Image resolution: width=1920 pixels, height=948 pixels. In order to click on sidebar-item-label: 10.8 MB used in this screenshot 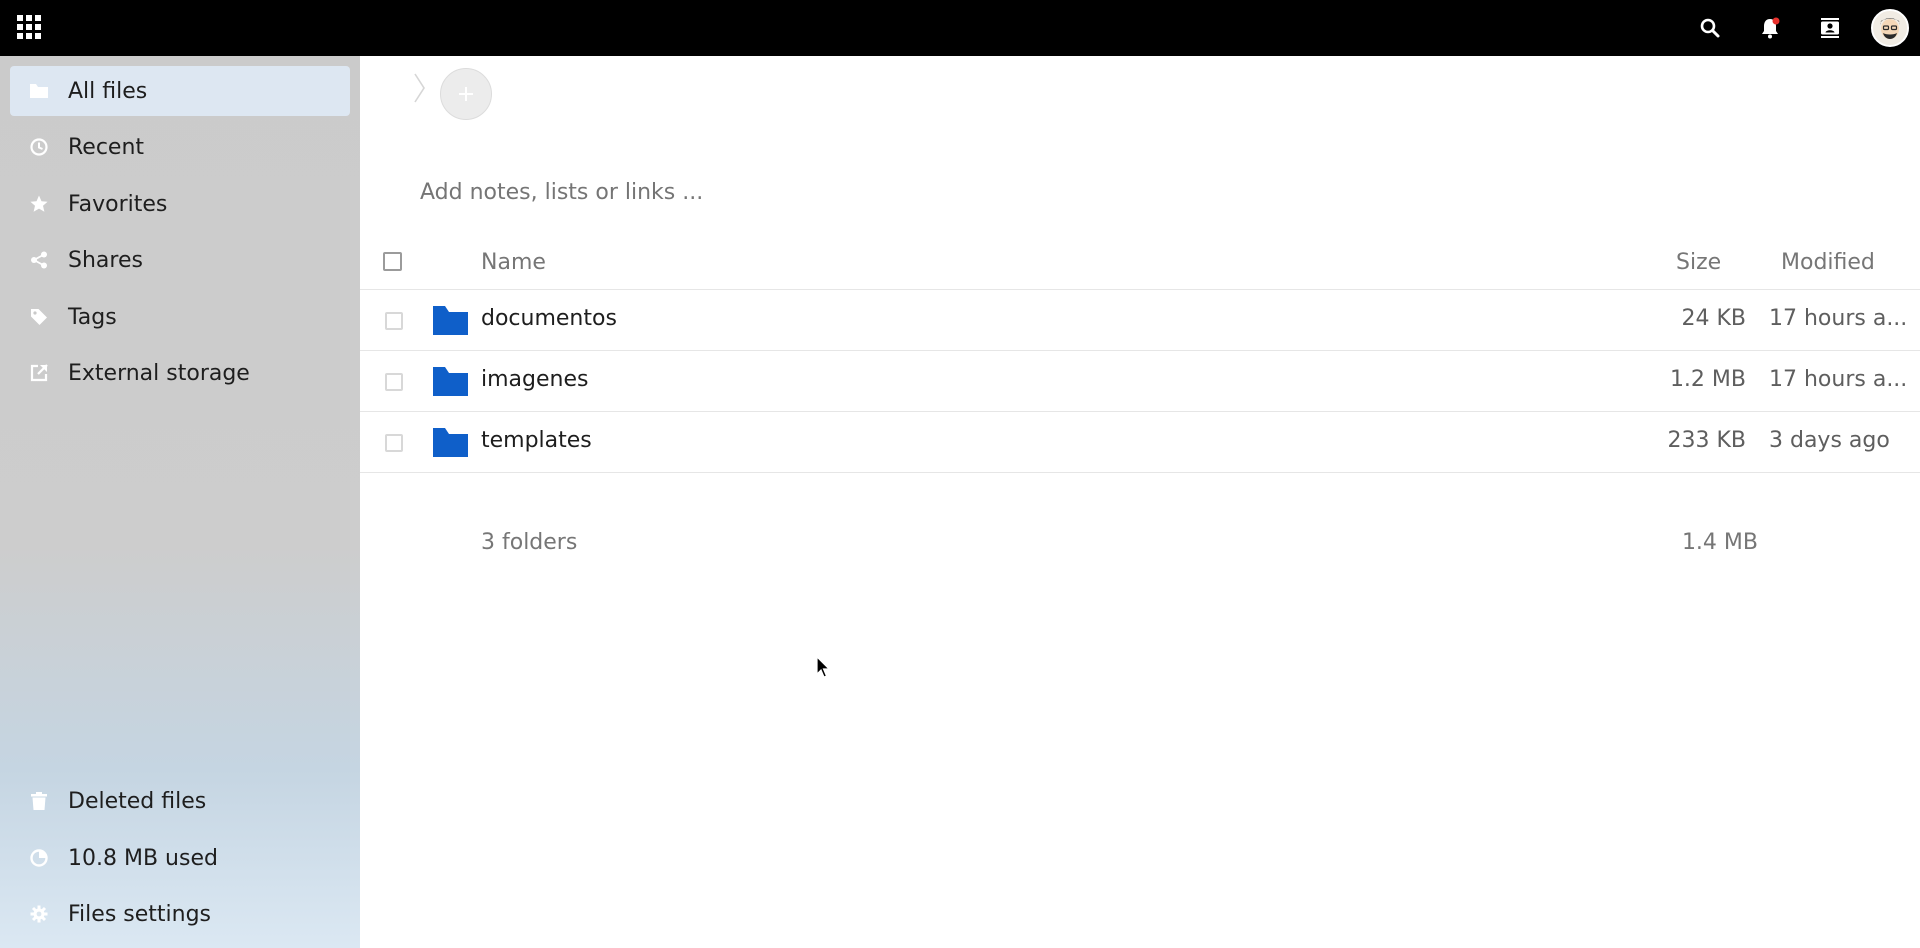, I will do `click(143, 858)`.